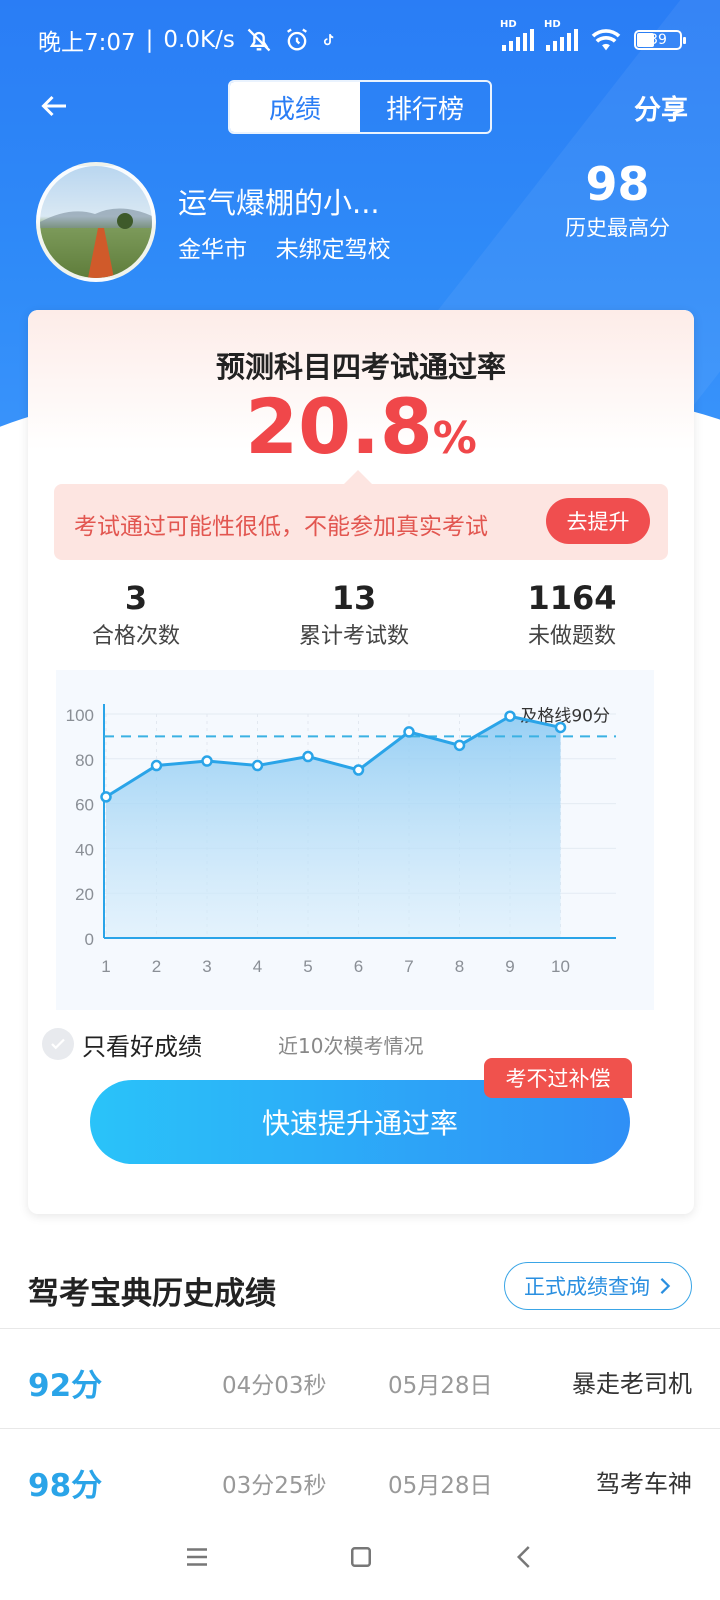 Image resolution: width=720 pixels, height=1600 pixels. I want to click on system-nav-bar, so click(360, 1556).